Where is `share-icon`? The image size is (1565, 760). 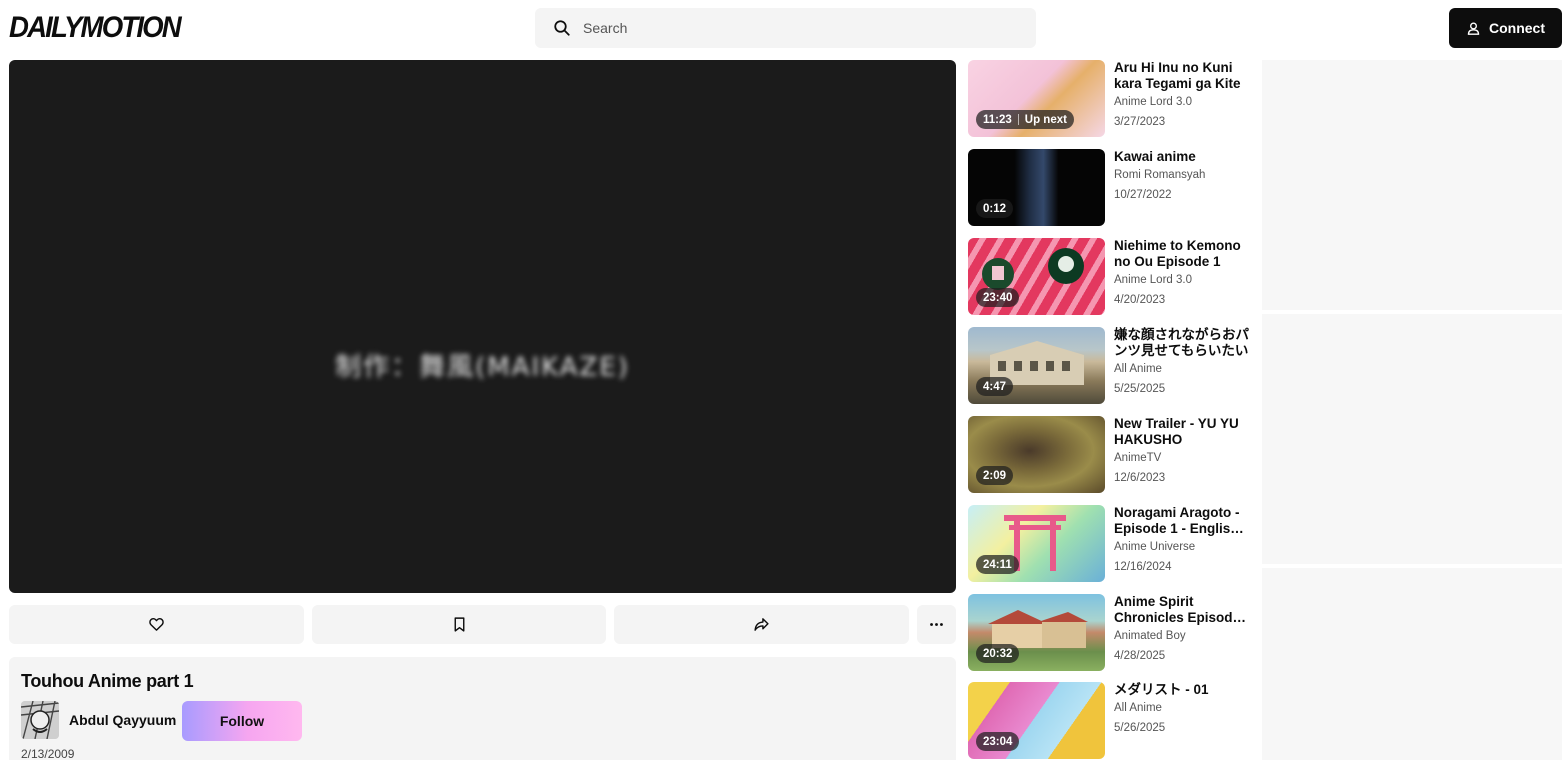
share-icon is located at coordinates (761, 624).